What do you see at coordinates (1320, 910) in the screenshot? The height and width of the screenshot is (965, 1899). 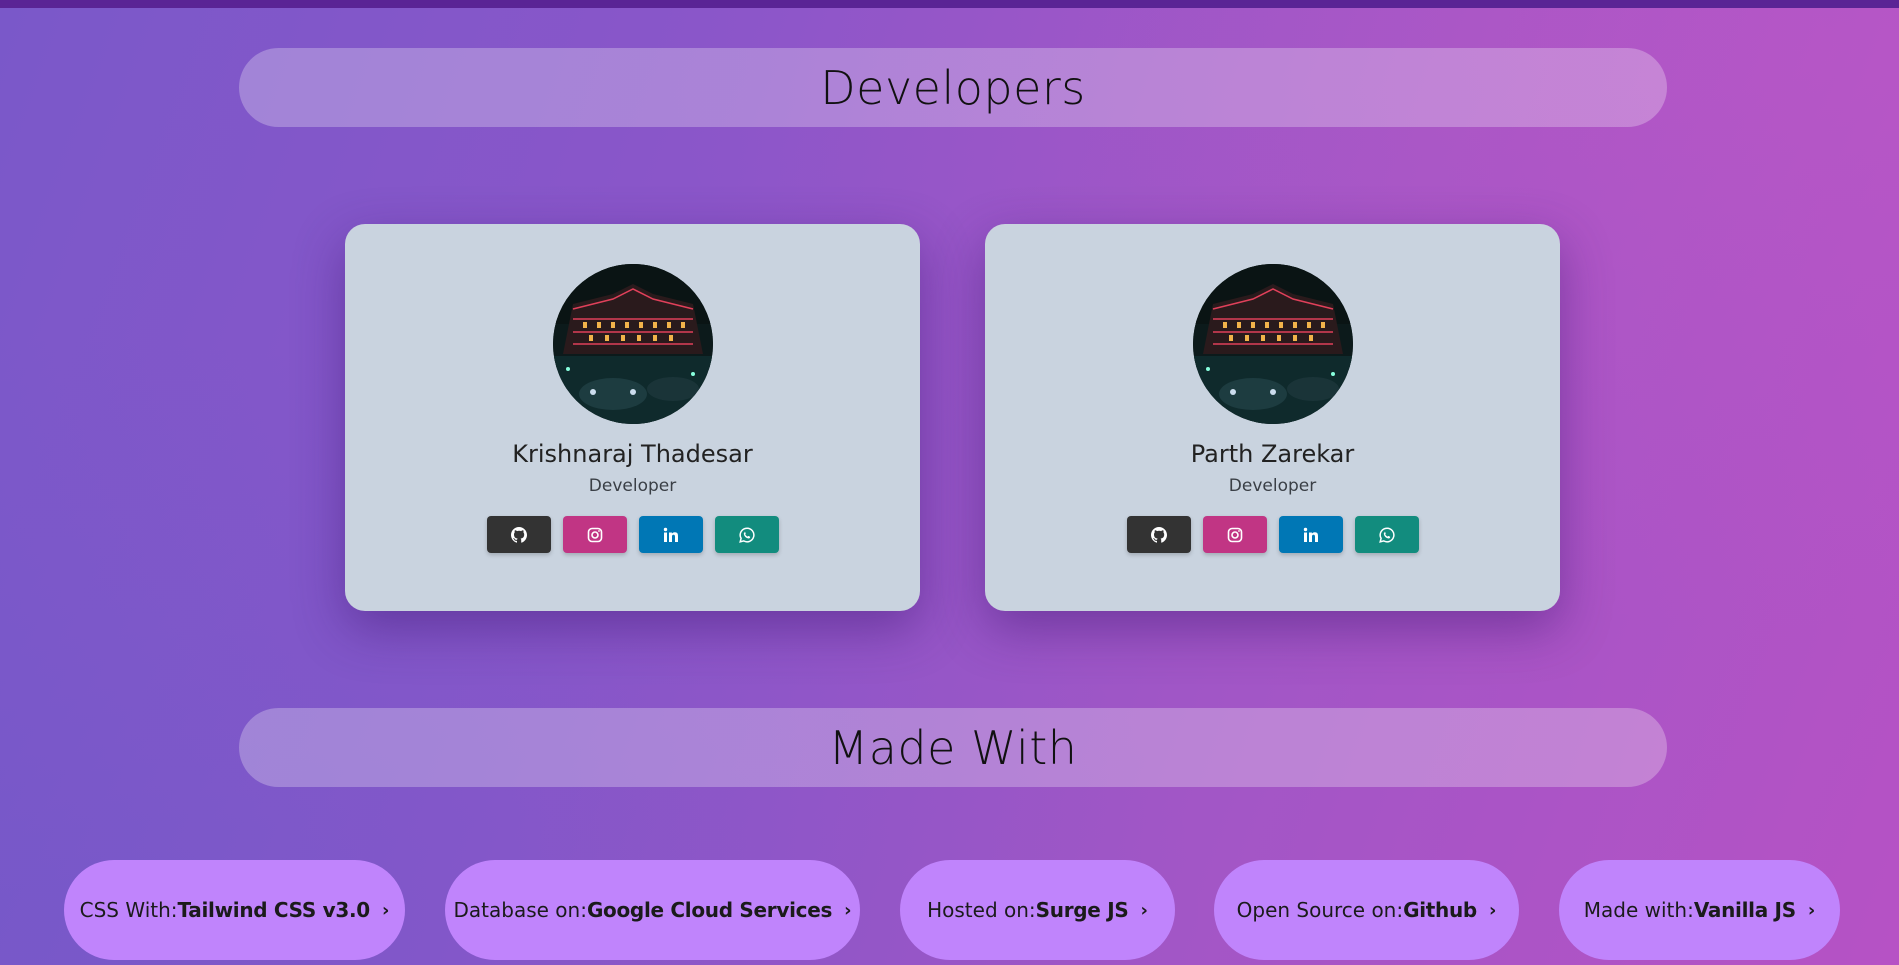 I see `pill-label: Open Source on:` at bounding box center [1320, 910].